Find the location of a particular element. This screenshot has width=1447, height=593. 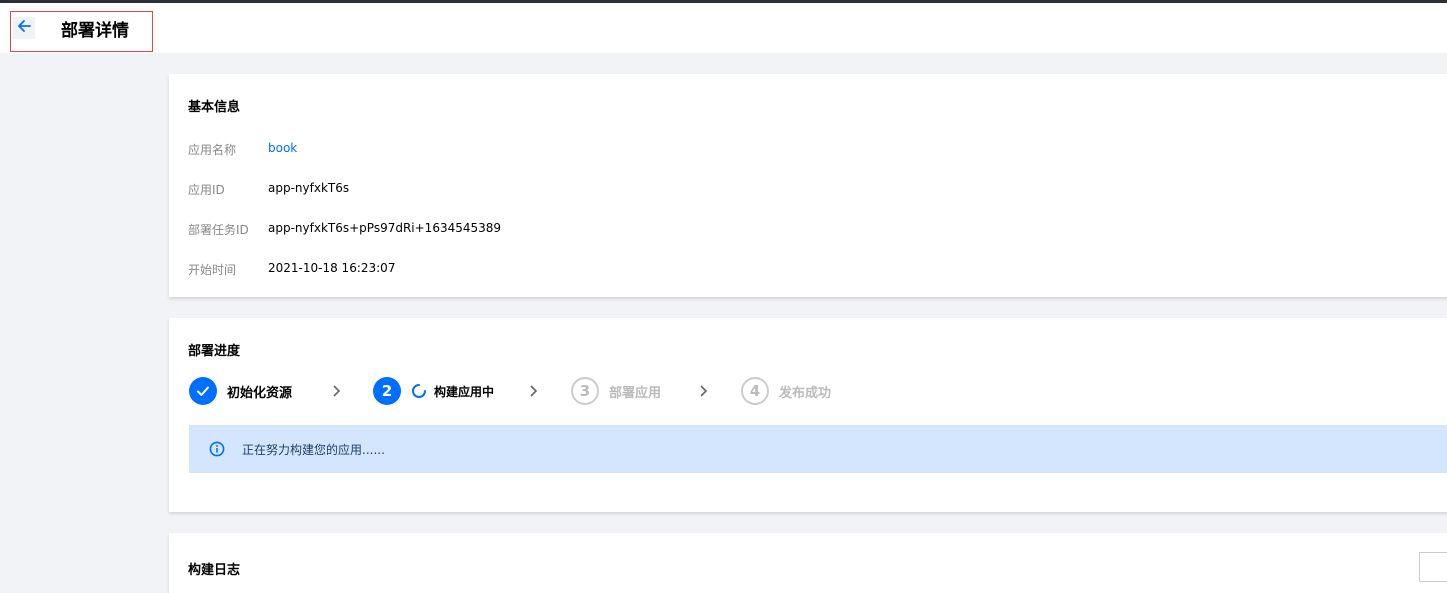

info-icon is located at coordinates (217, 449).